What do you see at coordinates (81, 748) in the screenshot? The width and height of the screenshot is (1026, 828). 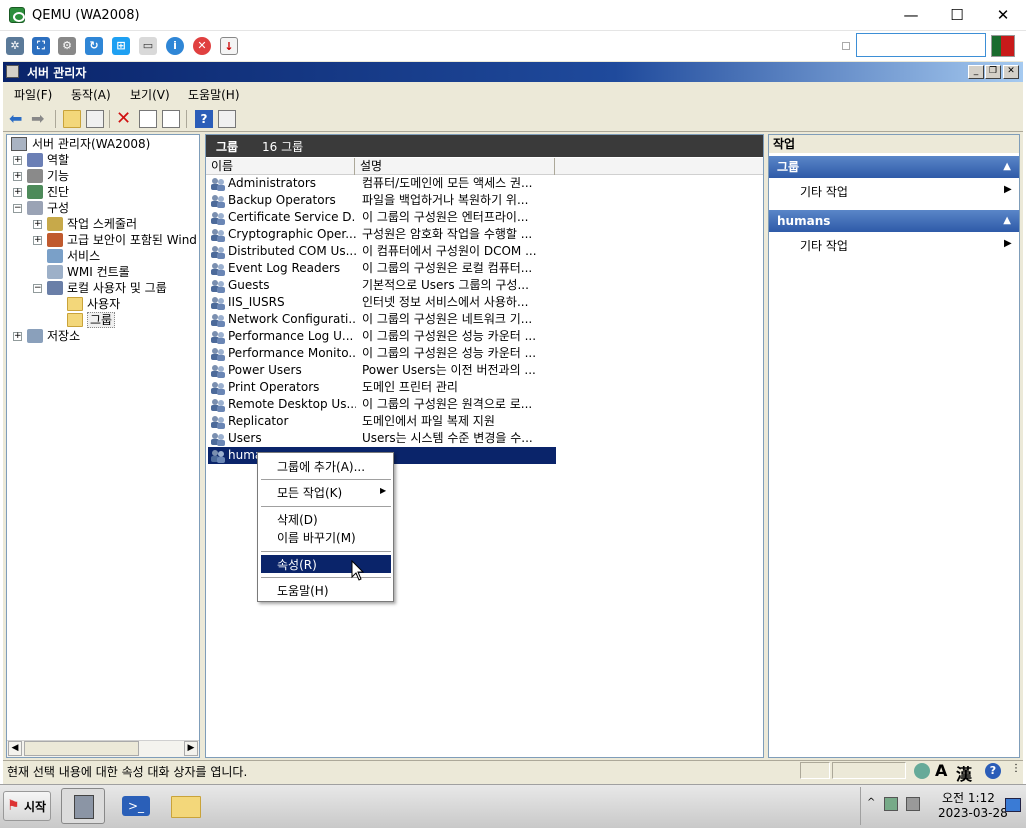 I see `scroll-thumb` at bounding box center [81, 748].